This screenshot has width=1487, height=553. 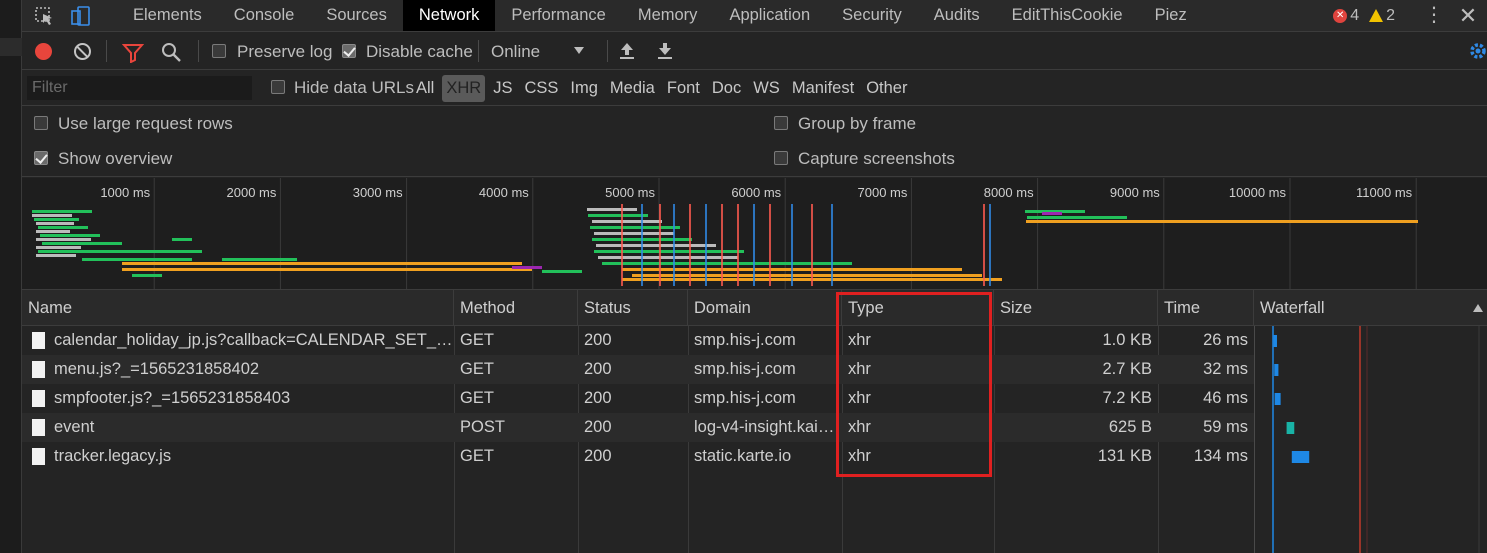 What do you see at coordinates (115, 158) in the screenshot?
I see `show-overview-label: Show overview` at bounding box center [115, 158].